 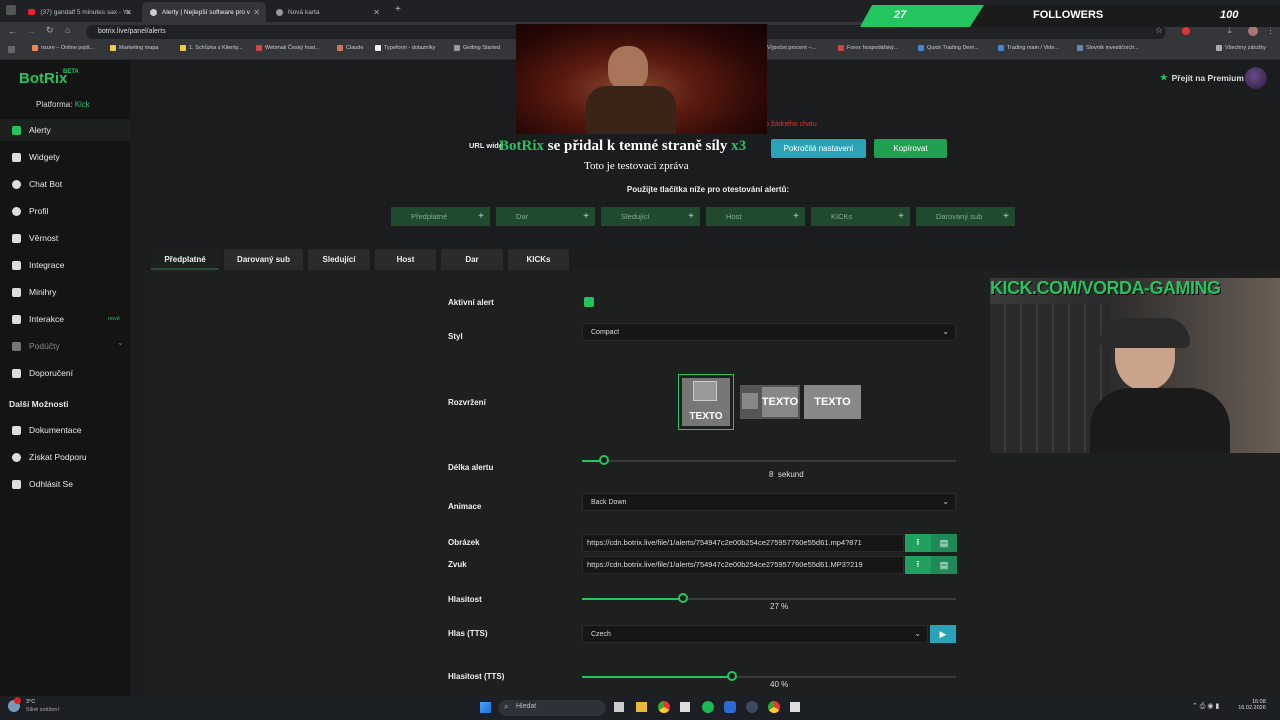 I want to click on tab-host: Host, so click(x=405, y=259).